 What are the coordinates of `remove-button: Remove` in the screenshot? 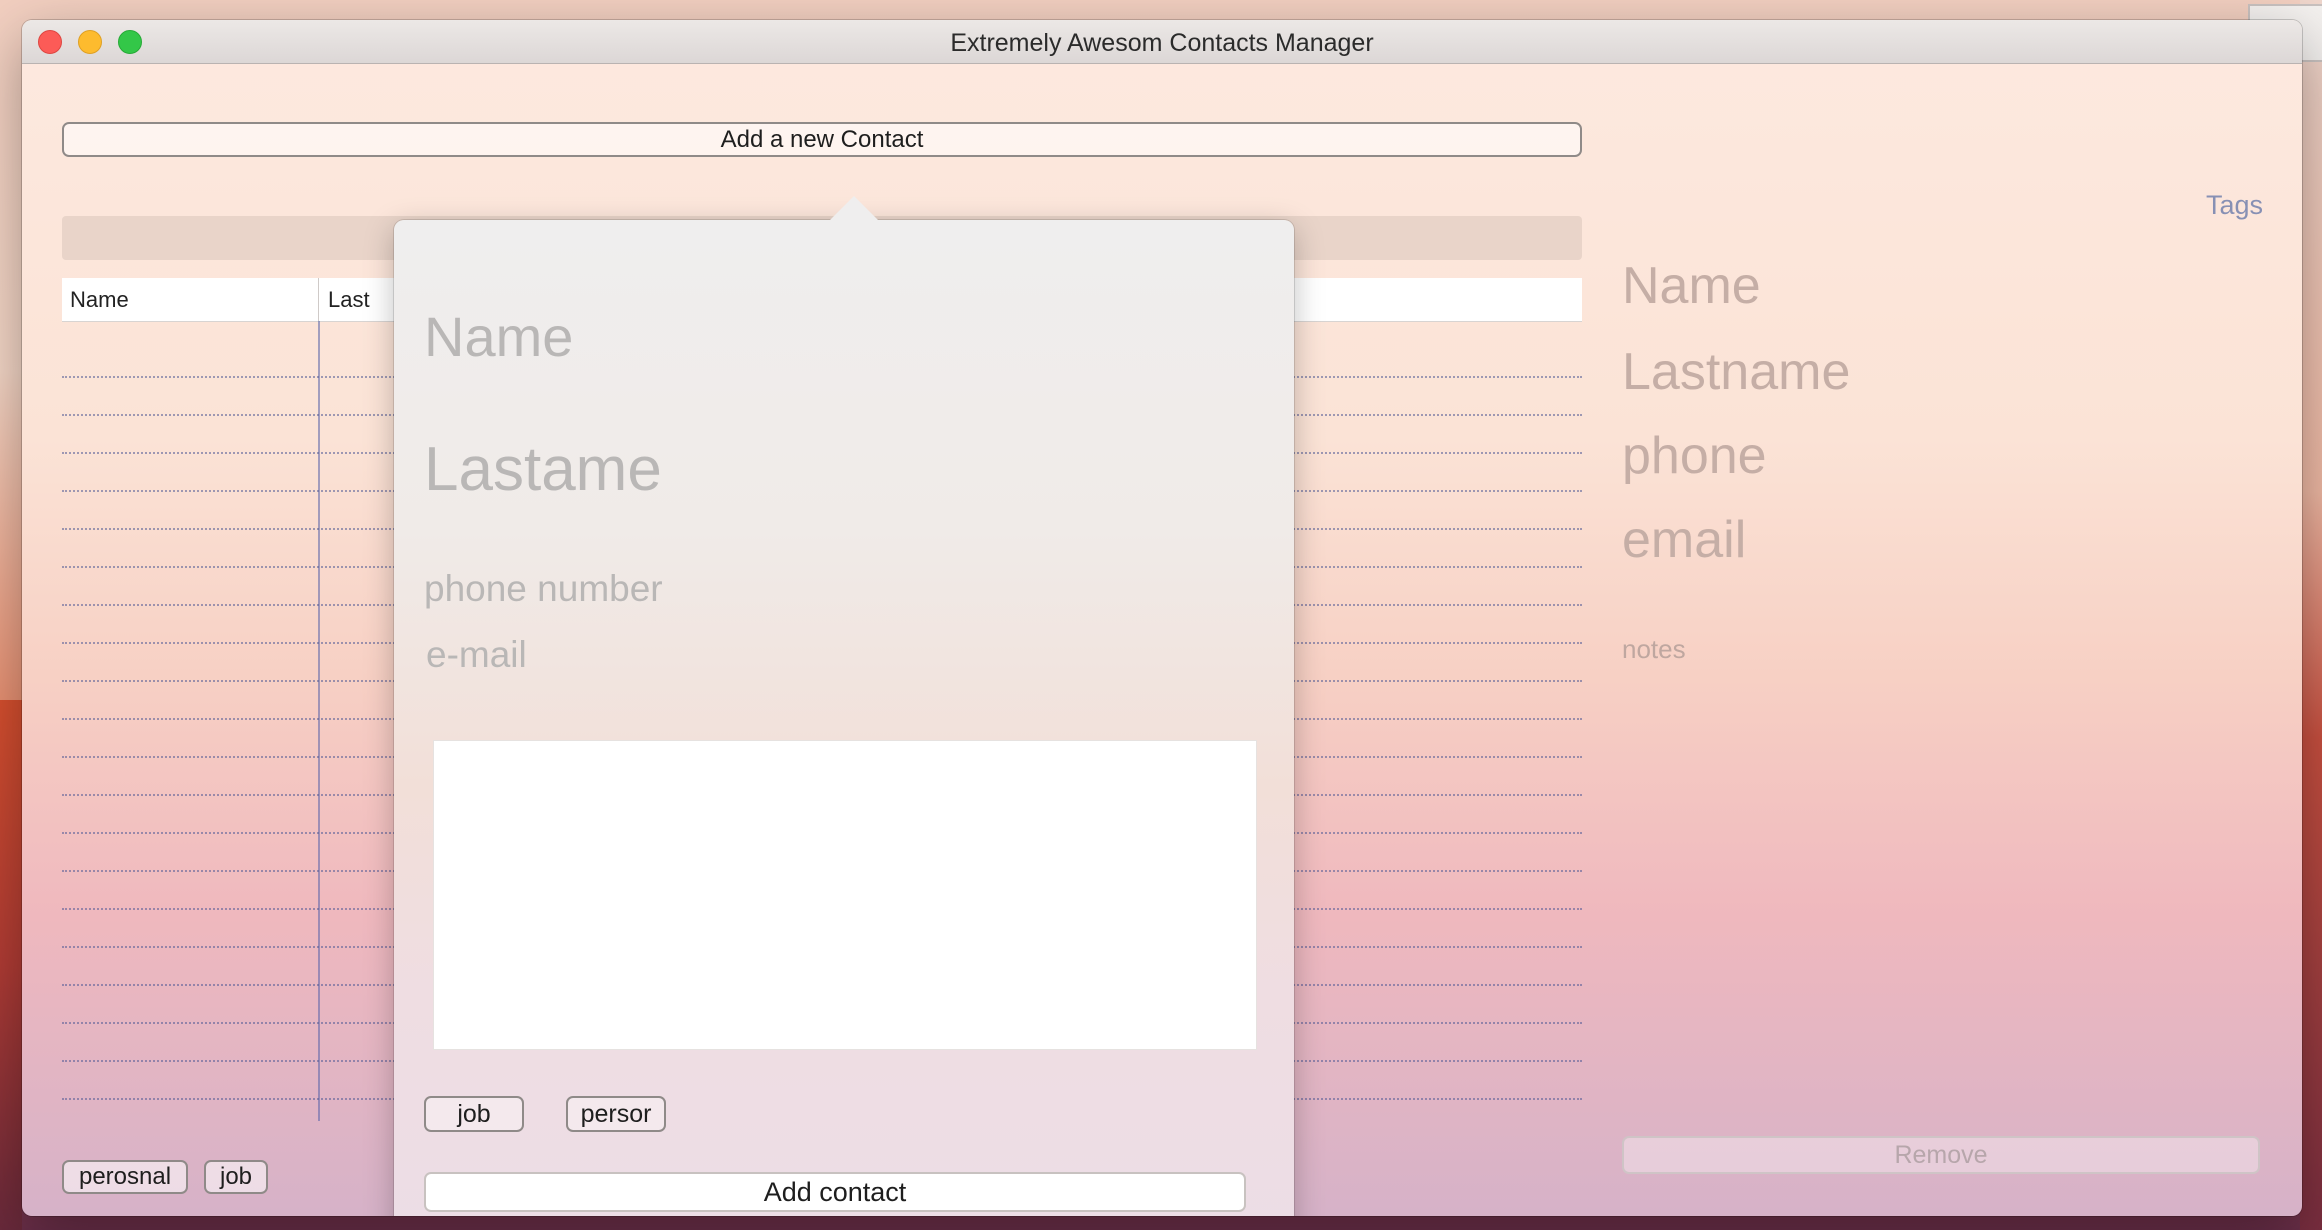 It's located at (1941, 1155).